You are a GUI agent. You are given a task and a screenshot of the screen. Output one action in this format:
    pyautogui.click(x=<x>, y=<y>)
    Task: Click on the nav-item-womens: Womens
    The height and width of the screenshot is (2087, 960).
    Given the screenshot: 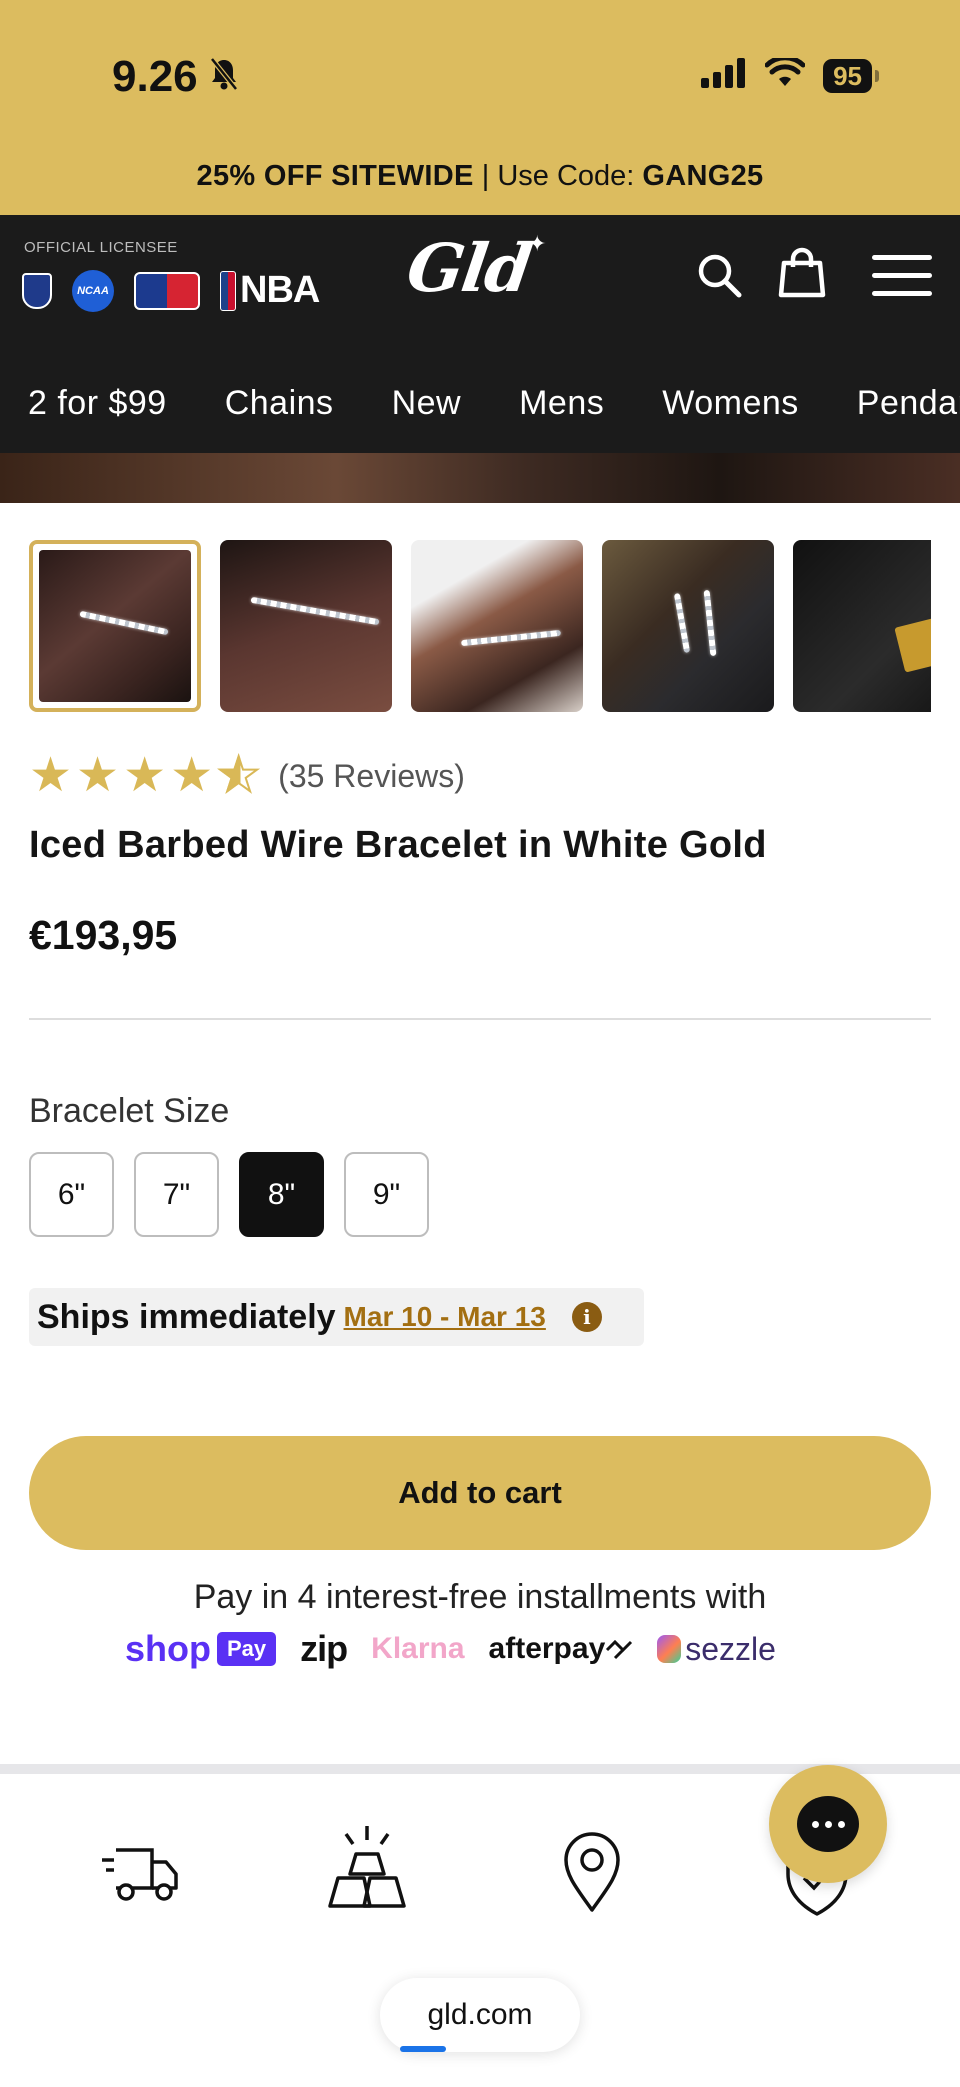 What is the action you would take?
    pyautogui.click(x=730, y=403)
    